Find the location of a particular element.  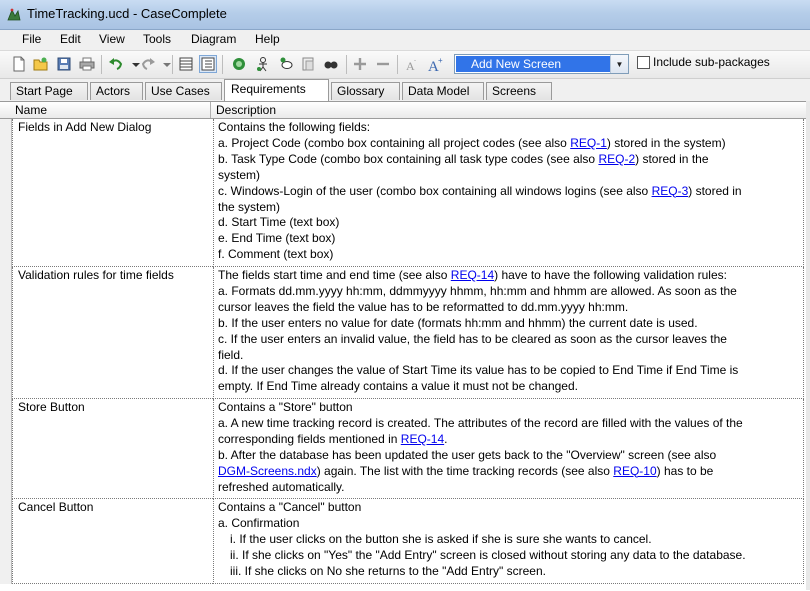

tab-actors: Actors is located at coordinates (116, 91).